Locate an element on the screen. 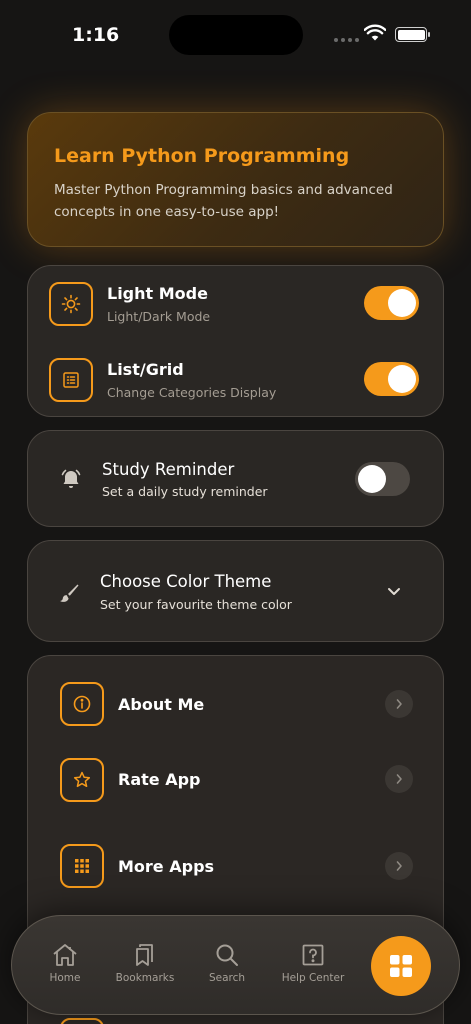 The image size is (471, 1024). list-grid-toggle is located at coordinates (391, 379).